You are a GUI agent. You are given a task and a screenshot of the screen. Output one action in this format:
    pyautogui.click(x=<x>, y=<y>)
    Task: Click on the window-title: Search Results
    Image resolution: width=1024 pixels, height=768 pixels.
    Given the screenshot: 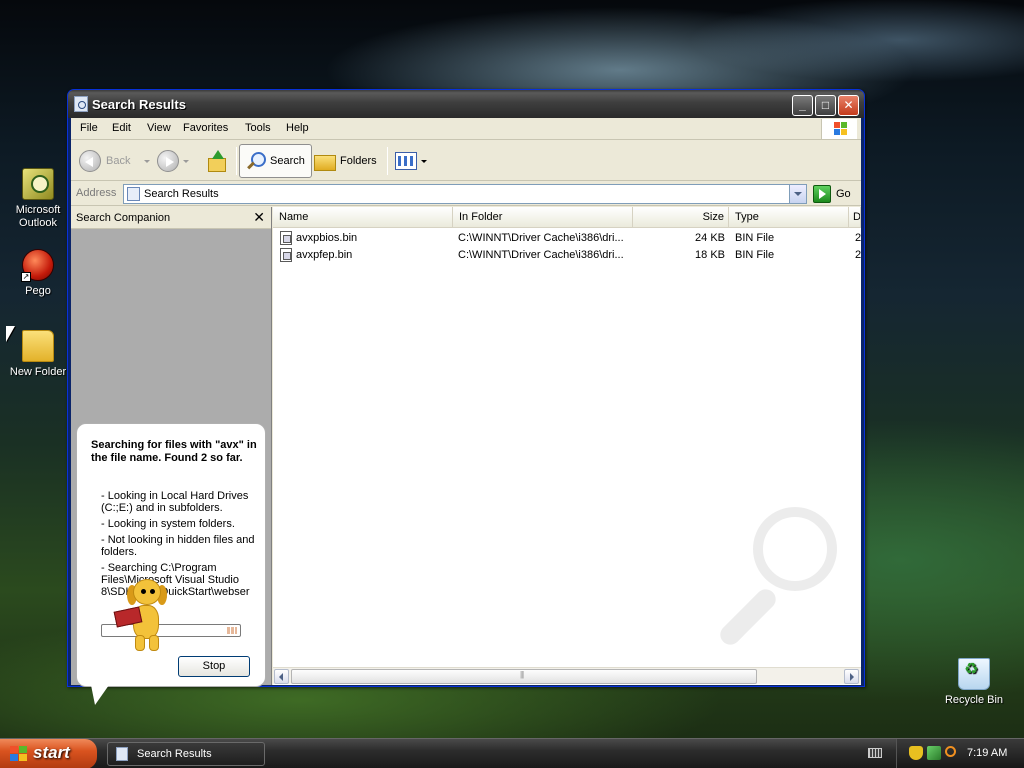 What is the action you would take?
    pyautogui.click(x=139, y=104)
    